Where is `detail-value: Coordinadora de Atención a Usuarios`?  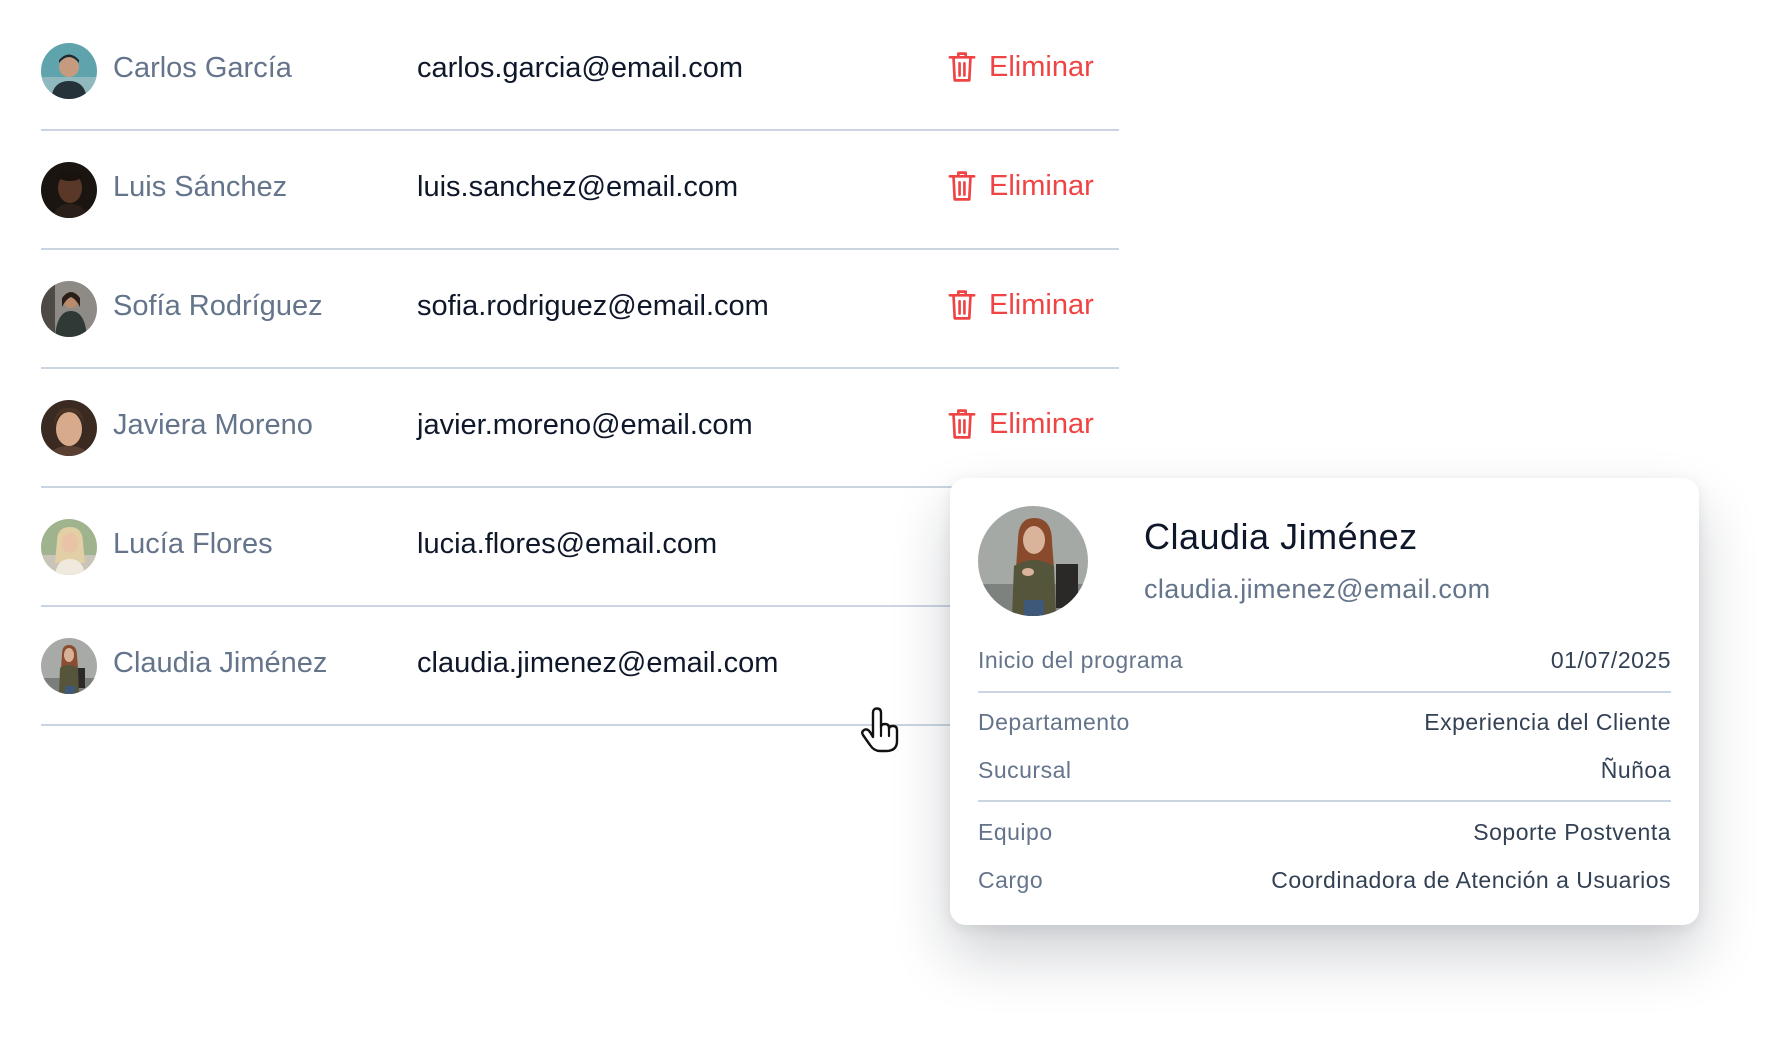
detail-value: Coordinadora de Atención a Usuarios is located at coordinates (1471, 880).